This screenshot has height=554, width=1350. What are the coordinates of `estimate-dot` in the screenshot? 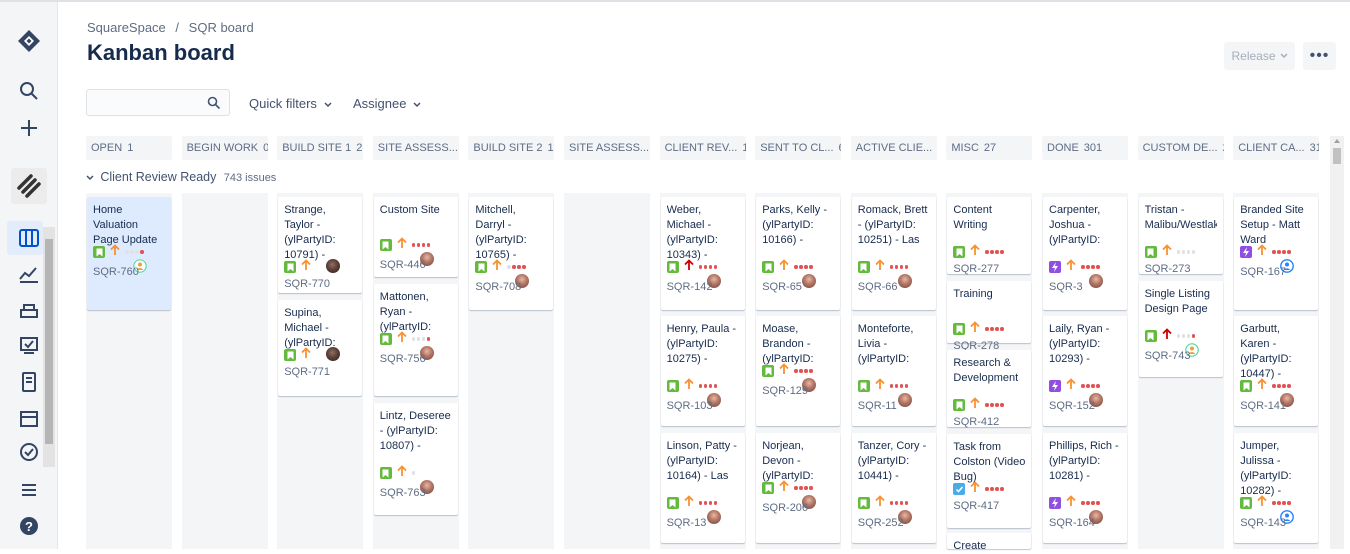 It's located at (987, 329).